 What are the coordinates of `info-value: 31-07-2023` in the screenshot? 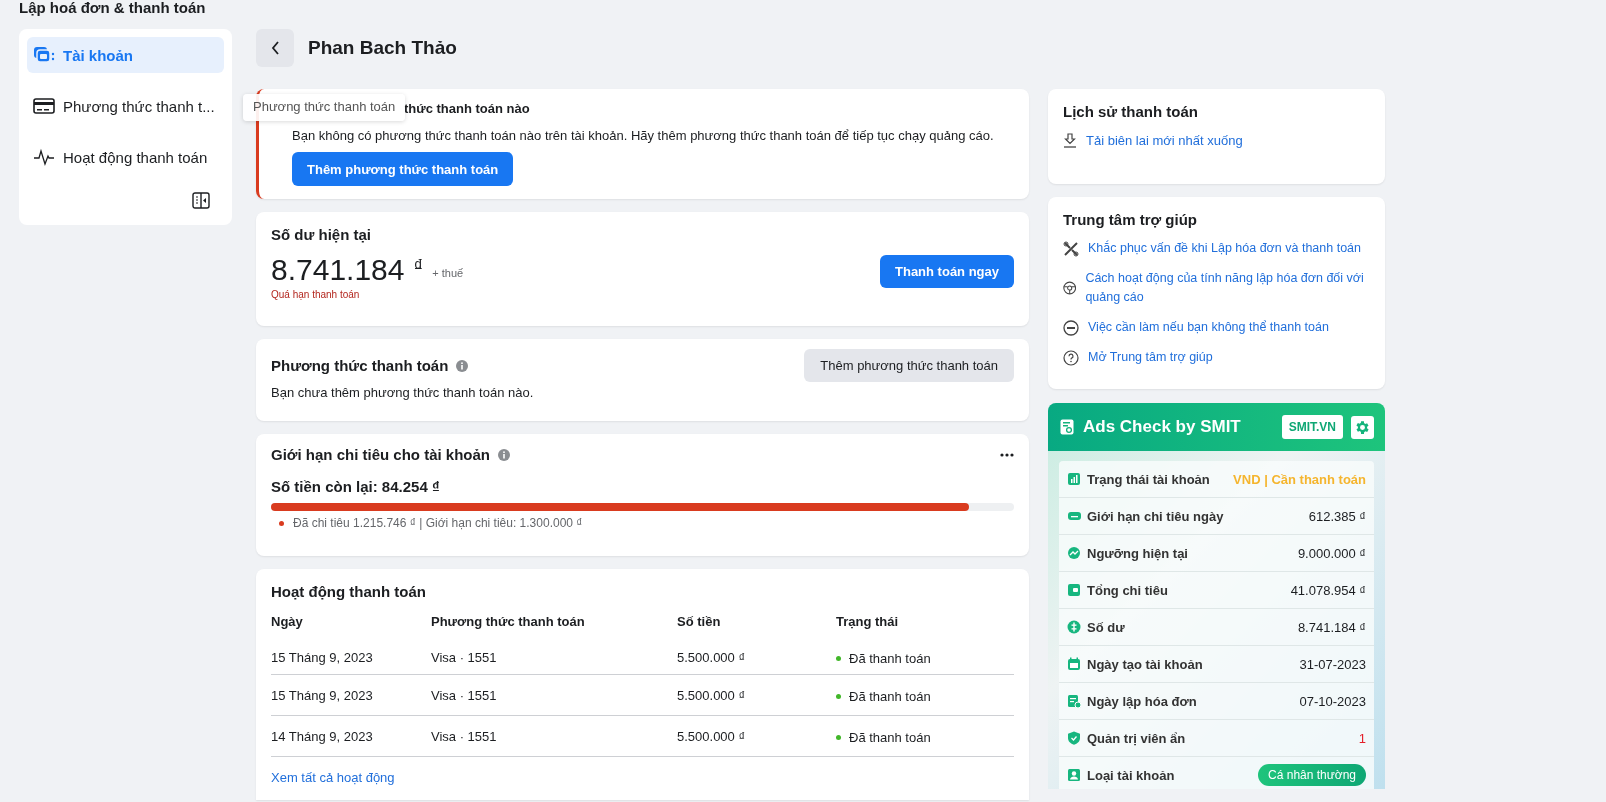 It's located at (1332, 664).